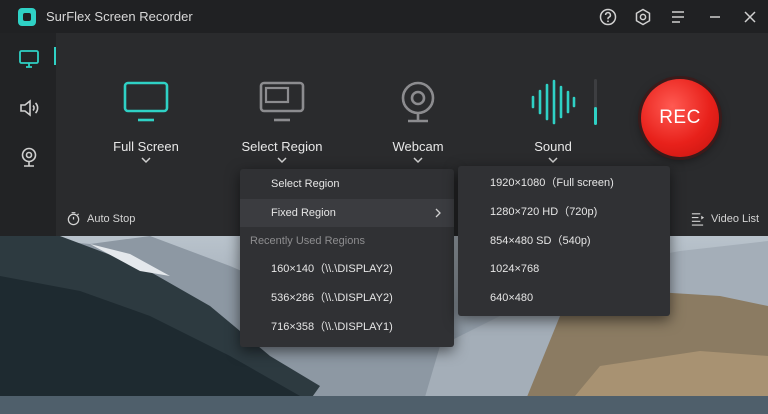 The height and width of the screenshot is (414, 768). Describe the element at coordinates (715, 17) in the screenshot. I see `minimize-icon` at that location.